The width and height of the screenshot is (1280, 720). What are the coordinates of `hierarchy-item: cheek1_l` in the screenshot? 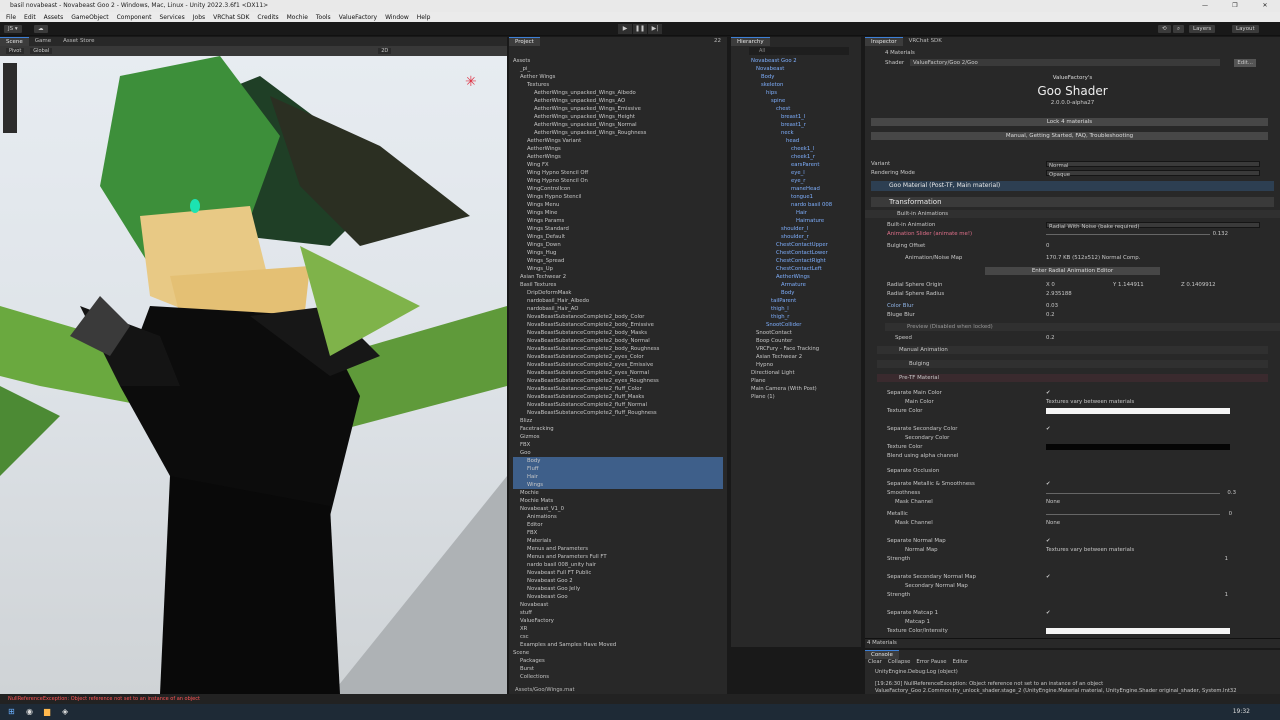 It's located at (805, 149).